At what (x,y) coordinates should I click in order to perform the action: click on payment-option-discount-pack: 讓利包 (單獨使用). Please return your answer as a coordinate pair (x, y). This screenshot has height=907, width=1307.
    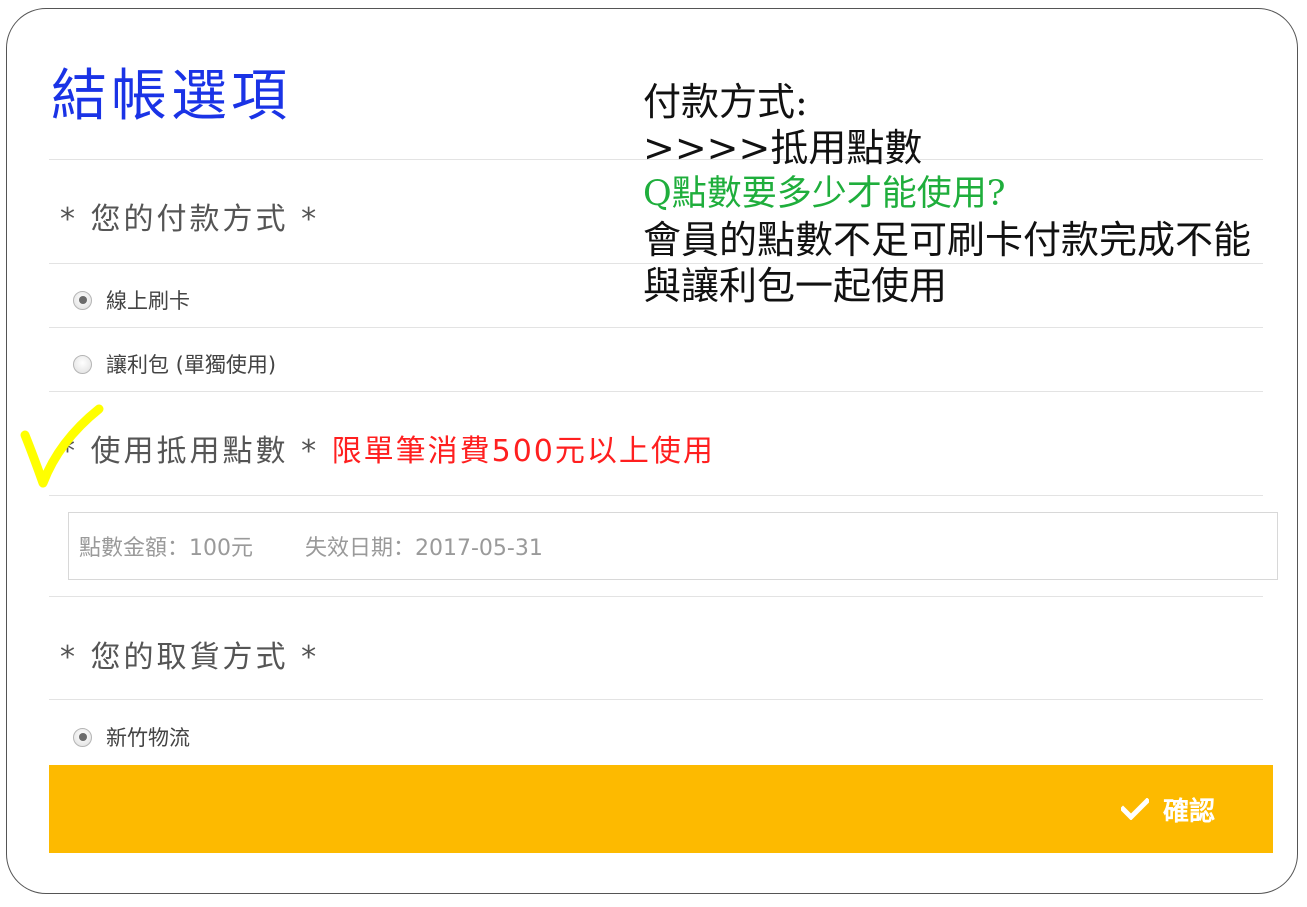
    Looking at the image, I should click on (174, 364).